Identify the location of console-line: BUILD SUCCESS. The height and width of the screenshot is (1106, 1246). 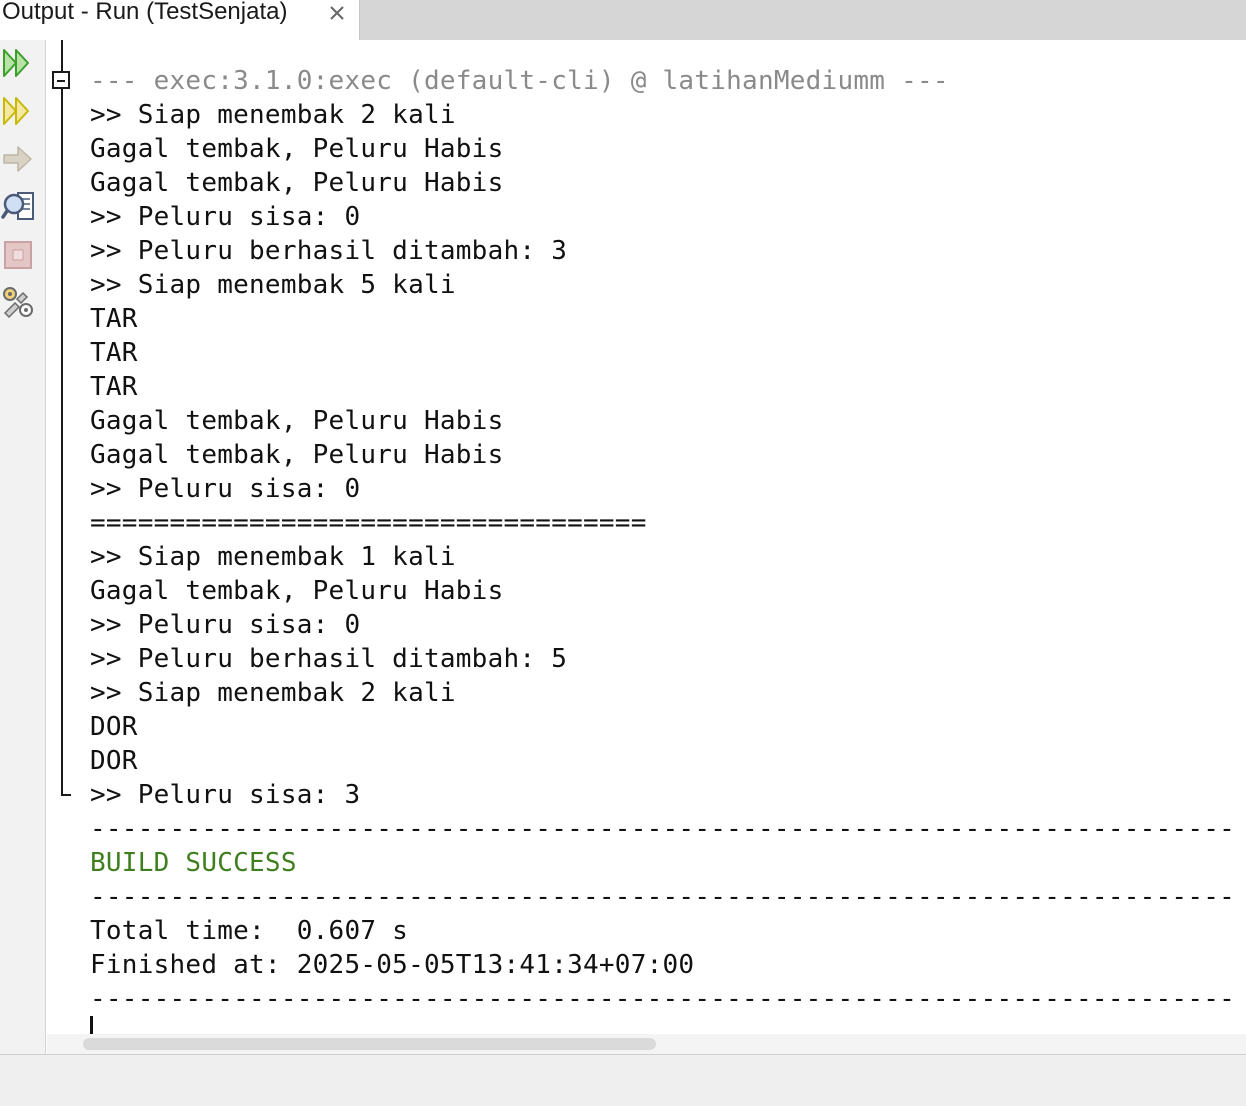
(193, 863).